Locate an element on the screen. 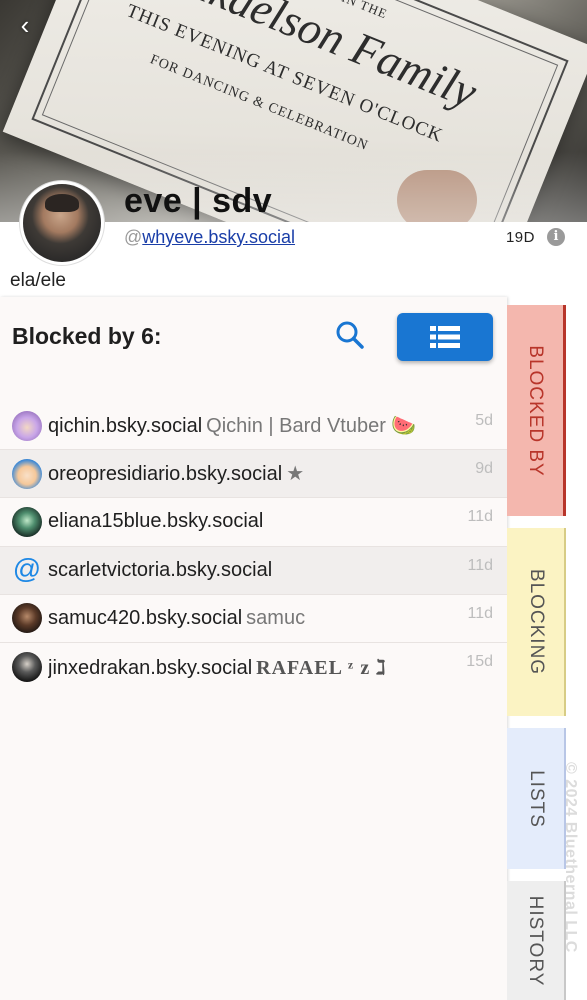 This screenshot has width=587, height=1000. info-icon: i is located at coordinates (556, 237).